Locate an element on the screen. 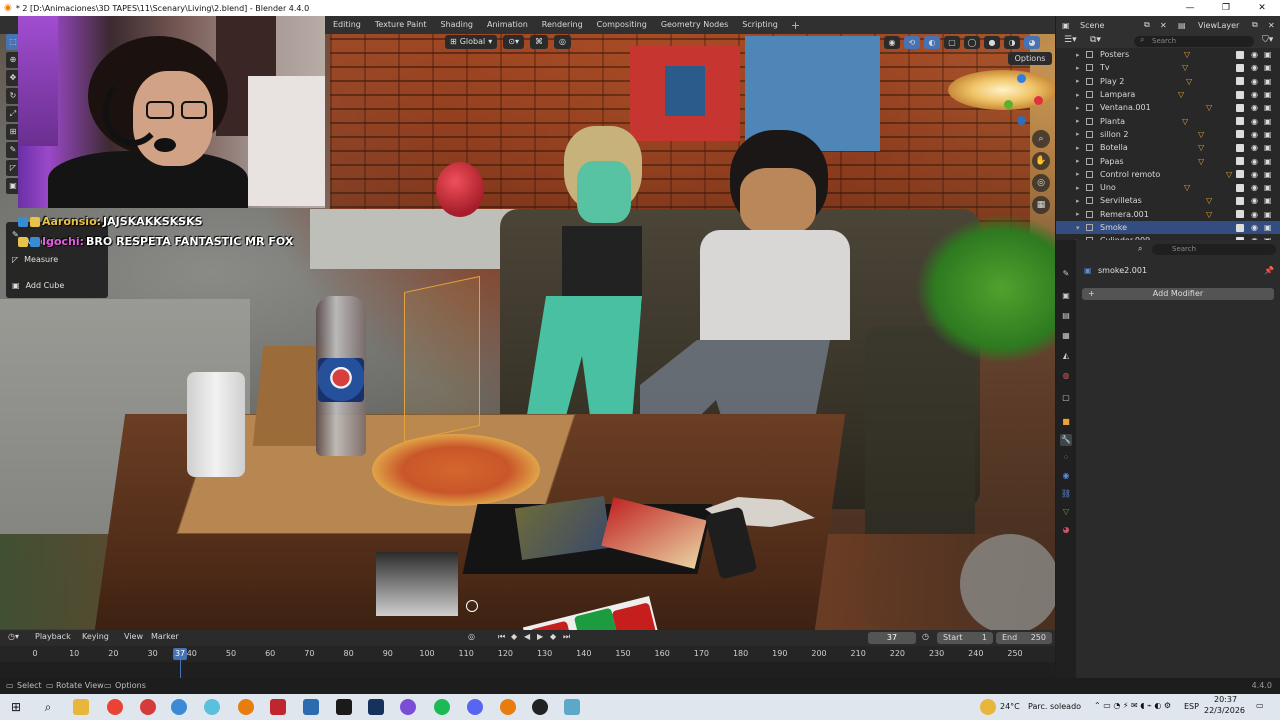 The height and width of the screenshot is (720, 1280). display-mode-icon: ⧉▾ is located at coordinates (1095, 40).